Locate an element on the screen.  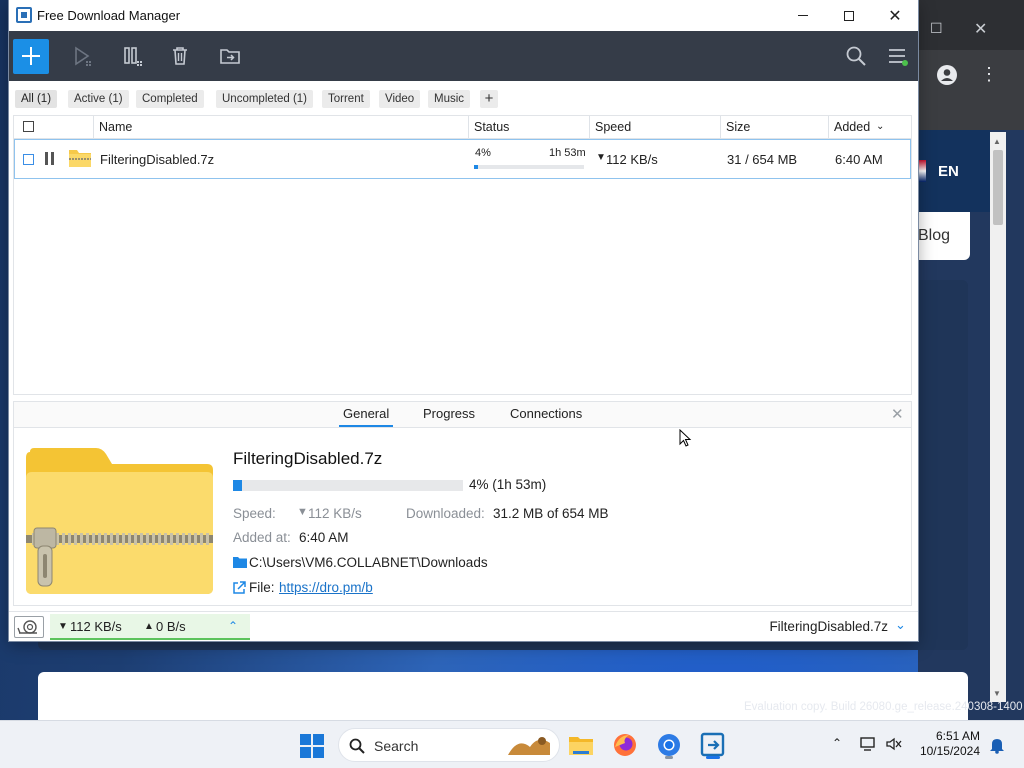
clock-date: 10/15/2024 is located at coordinates (949, 751).